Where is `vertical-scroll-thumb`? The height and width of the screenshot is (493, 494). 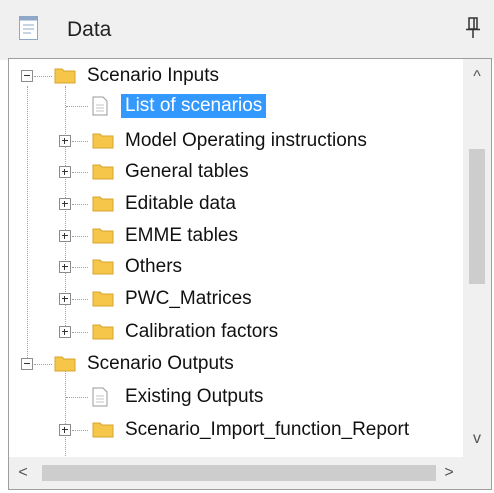 vertical-scroll-thumb is located at coordinates (477, 216).